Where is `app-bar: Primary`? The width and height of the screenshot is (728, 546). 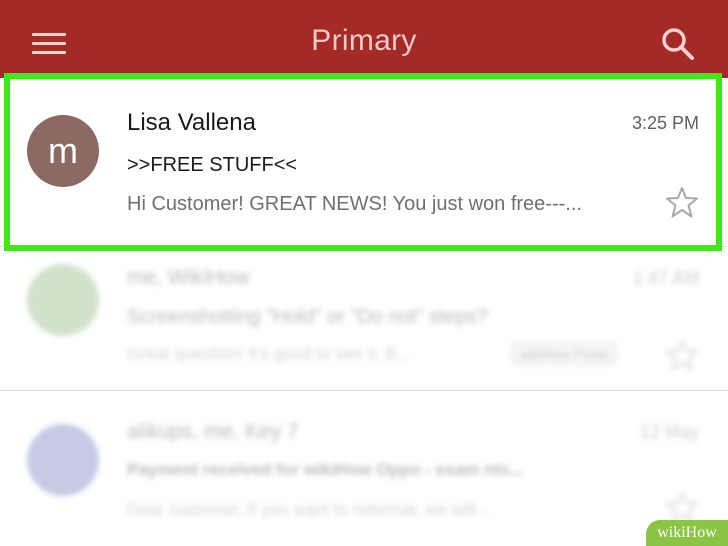
app-bar: Primary is located at coordinates (364, 39).